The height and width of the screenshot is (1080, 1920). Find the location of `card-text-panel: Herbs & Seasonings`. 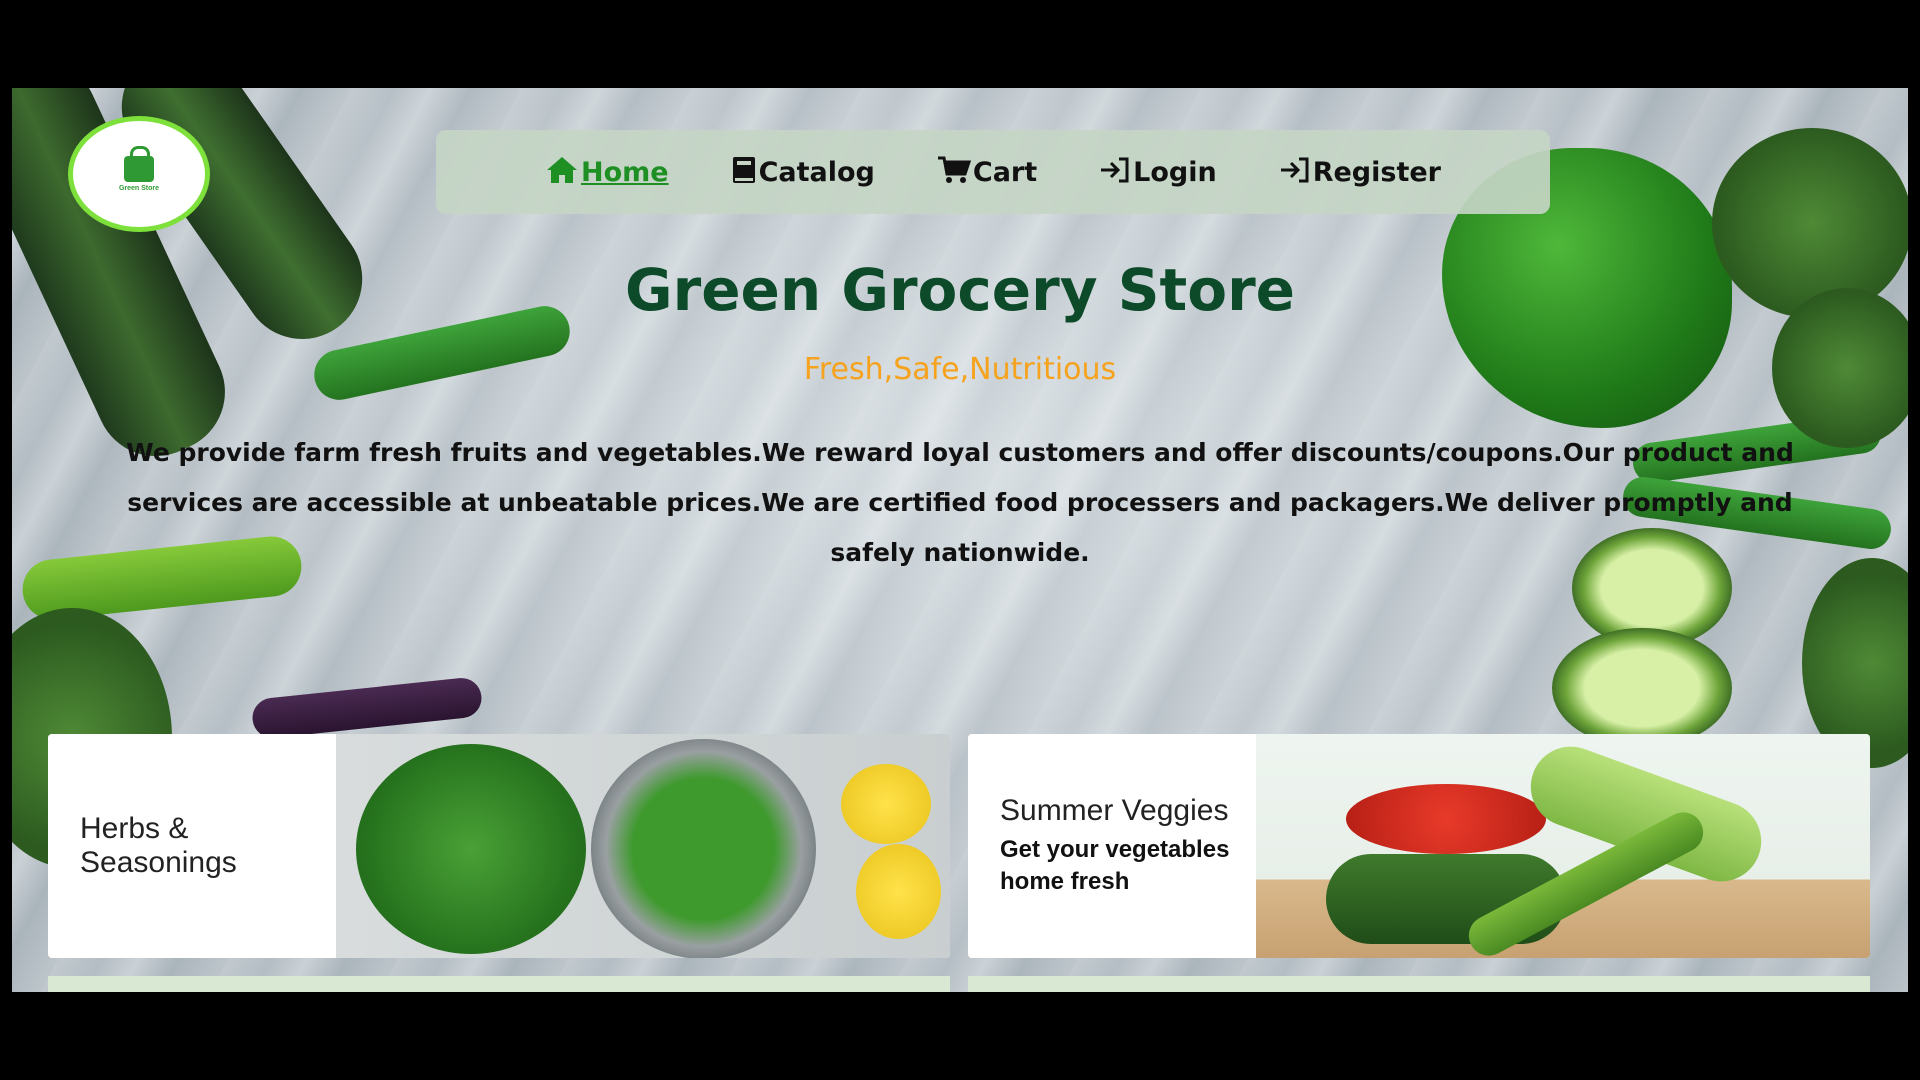

card-text-panel: Herbs & Seasonings is located at coordinates (192, 846).